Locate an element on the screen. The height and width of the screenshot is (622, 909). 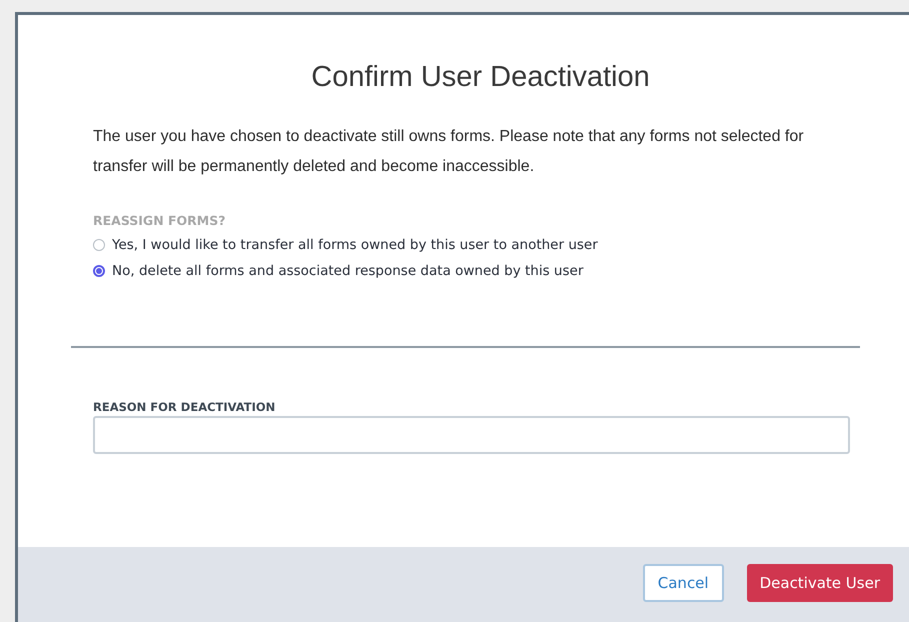
field-label: REASON FOR DEACTIVATION is located at coordinates (184, 407).